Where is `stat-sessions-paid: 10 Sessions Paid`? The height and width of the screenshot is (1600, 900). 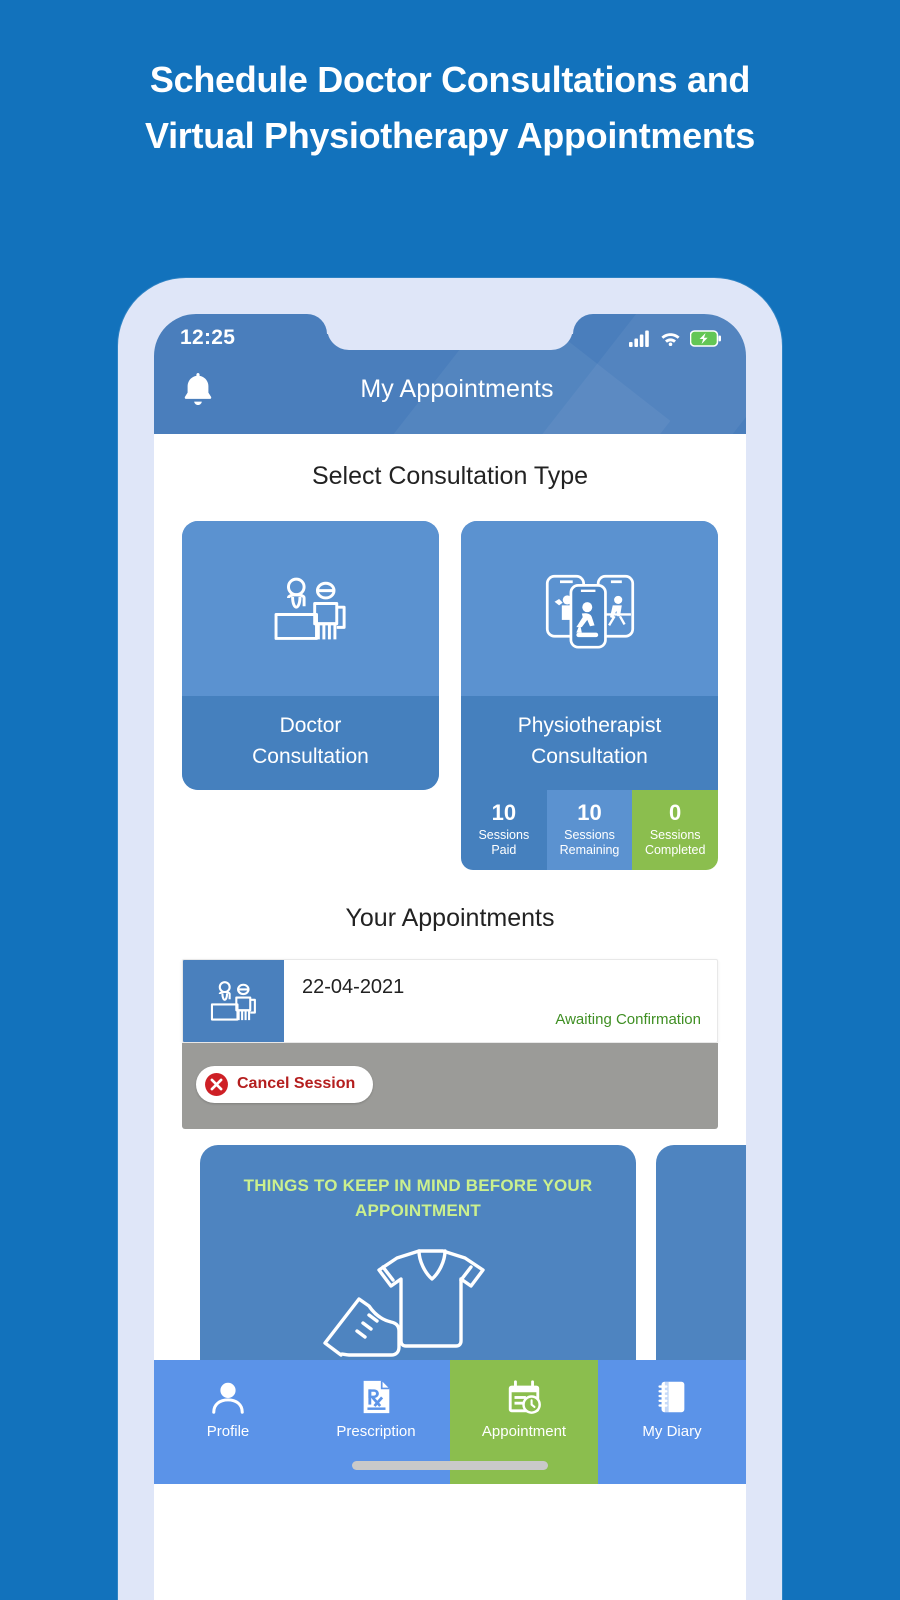
stat-sessions-paid: 10 Sessions Paid is located at coordinates (504, 830).